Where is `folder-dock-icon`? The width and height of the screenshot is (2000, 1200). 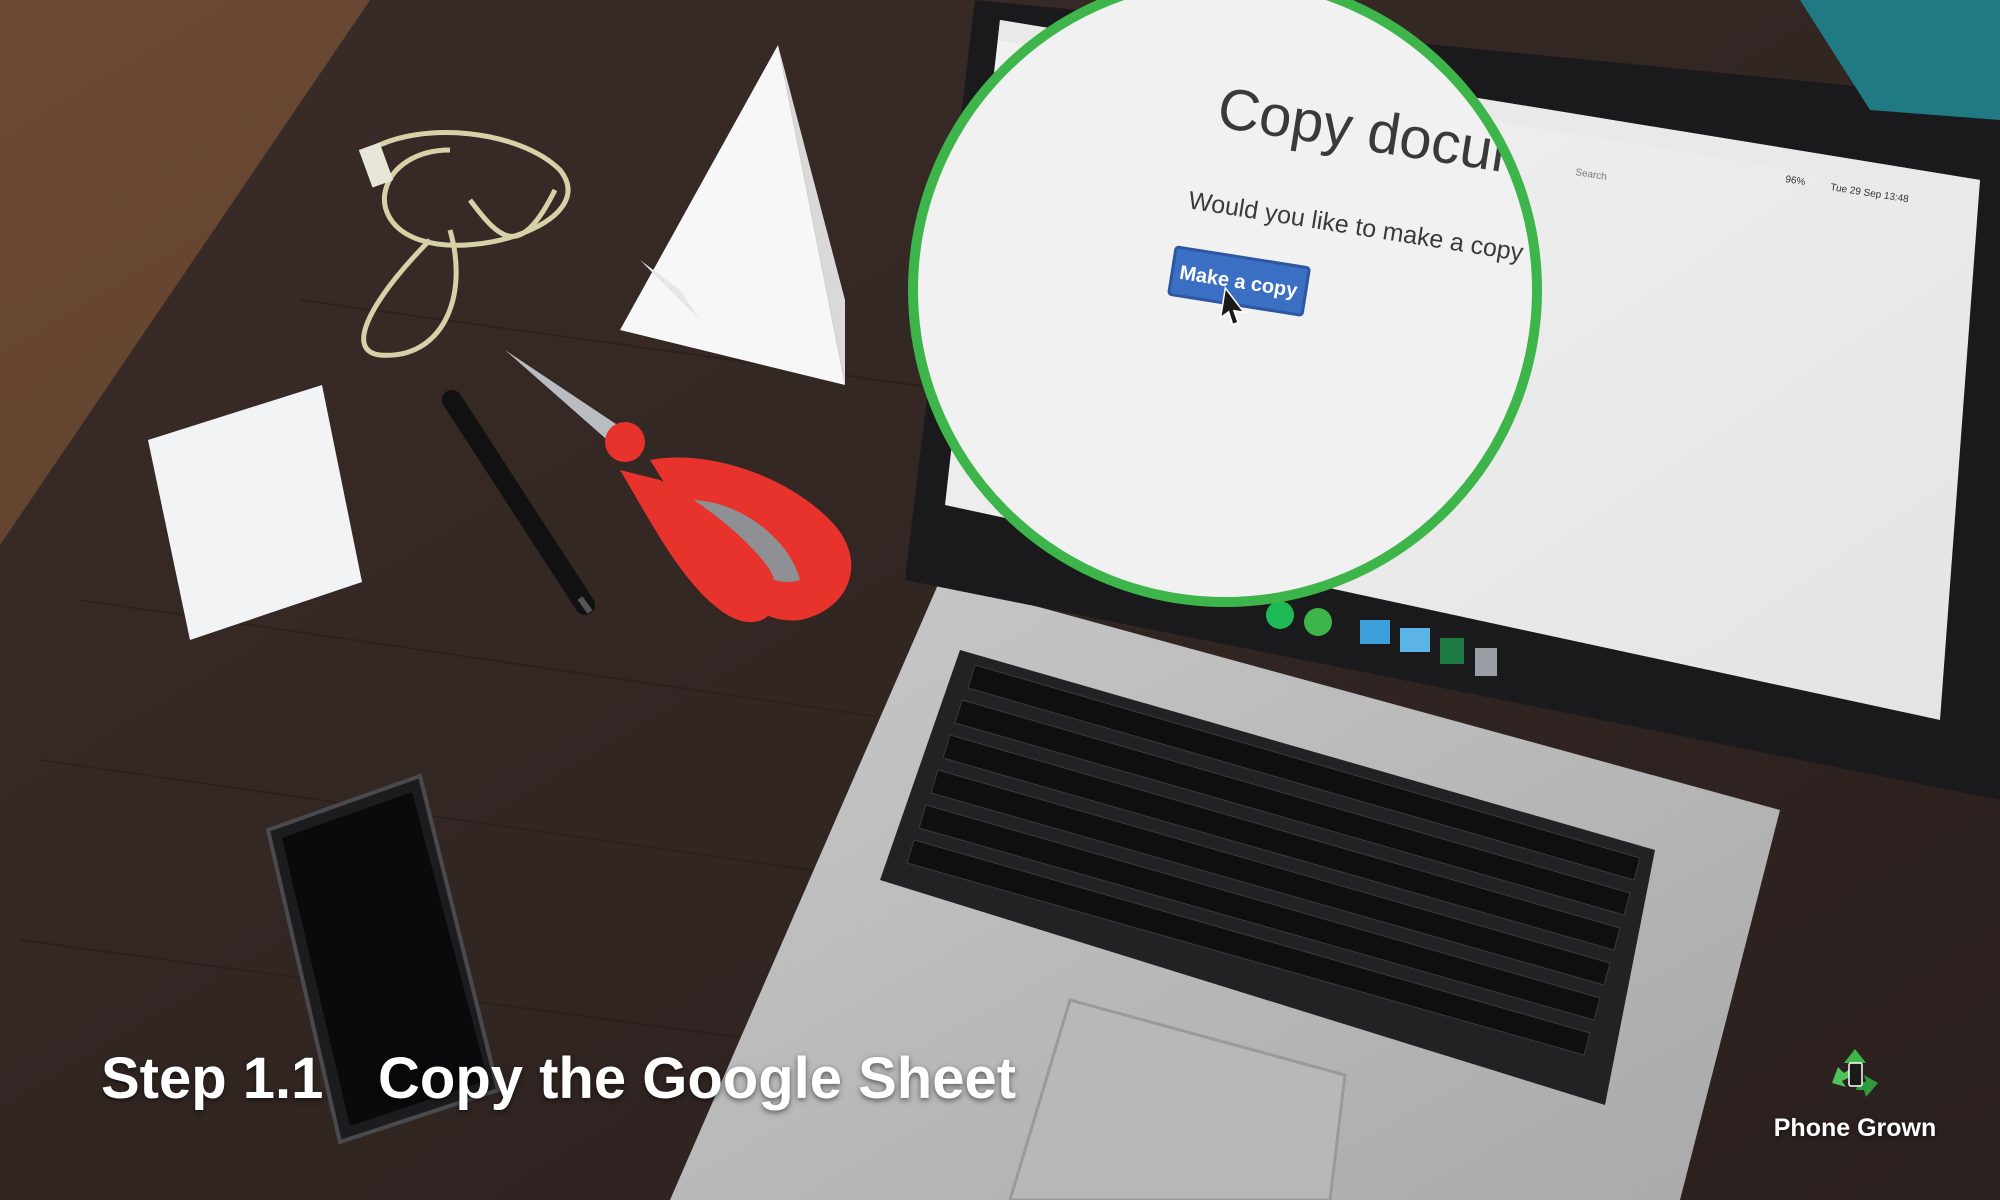
folder-dock-icon is located at coordinates (1375, 632).